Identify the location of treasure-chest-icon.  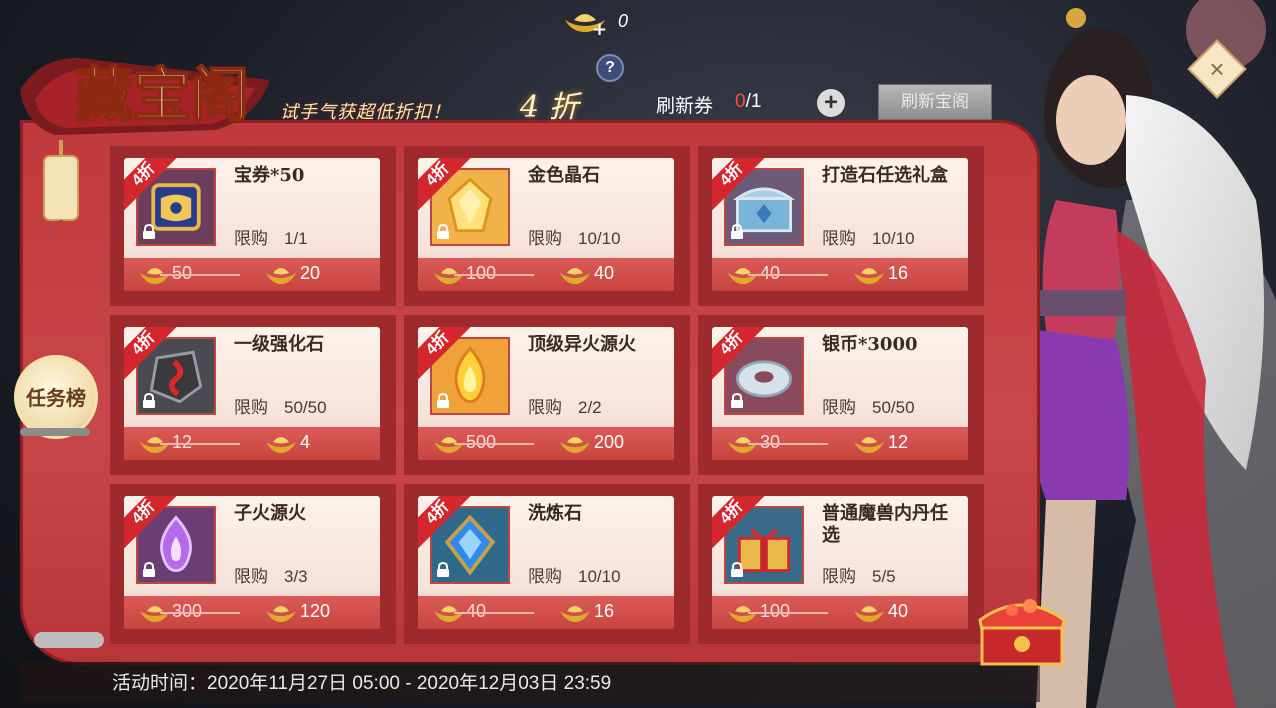
(1022, 620).